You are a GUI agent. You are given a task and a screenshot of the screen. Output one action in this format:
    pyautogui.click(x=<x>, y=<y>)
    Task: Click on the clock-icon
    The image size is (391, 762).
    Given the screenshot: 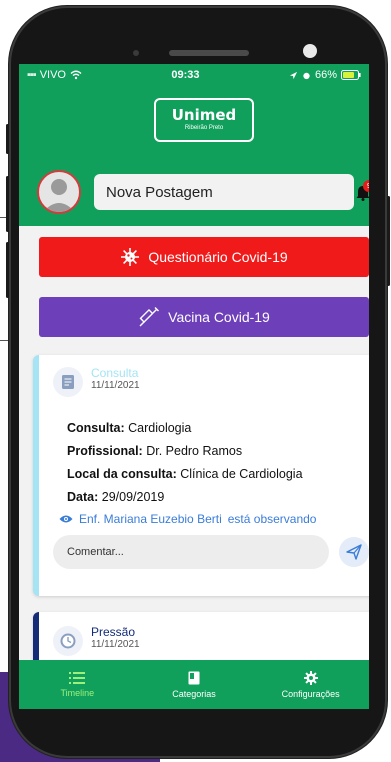 What is the action you would take?
    pyautogui.click(x=68, y=641)
    